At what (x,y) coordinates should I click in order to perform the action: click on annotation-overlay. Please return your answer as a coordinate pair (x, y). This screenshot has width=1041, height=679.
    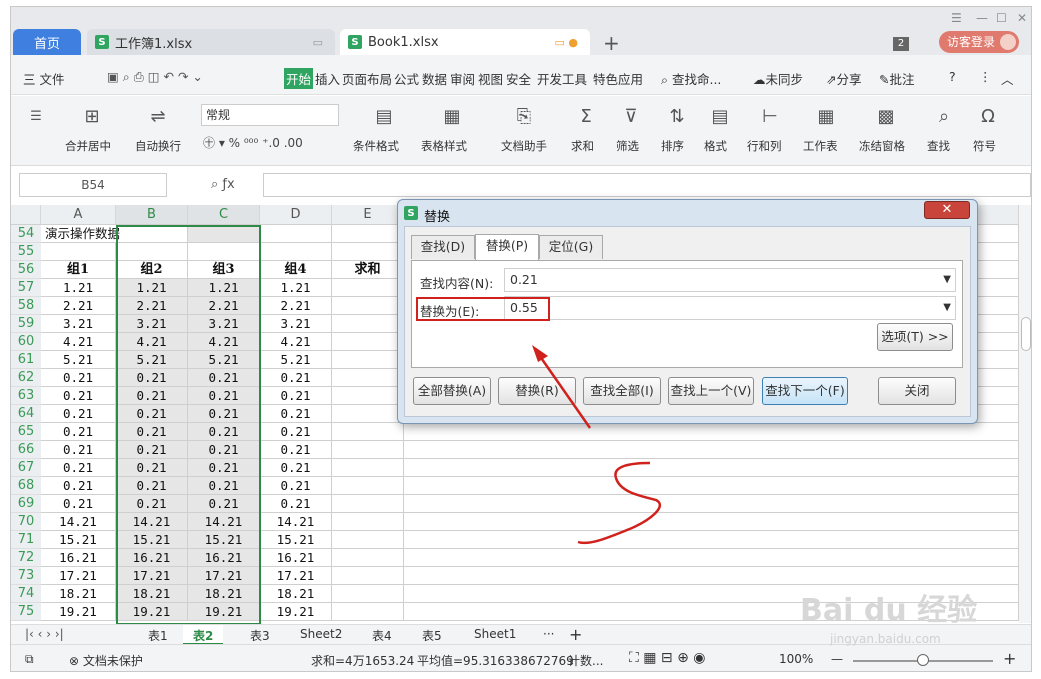
    Looking at the image, I should click on (597, 445).